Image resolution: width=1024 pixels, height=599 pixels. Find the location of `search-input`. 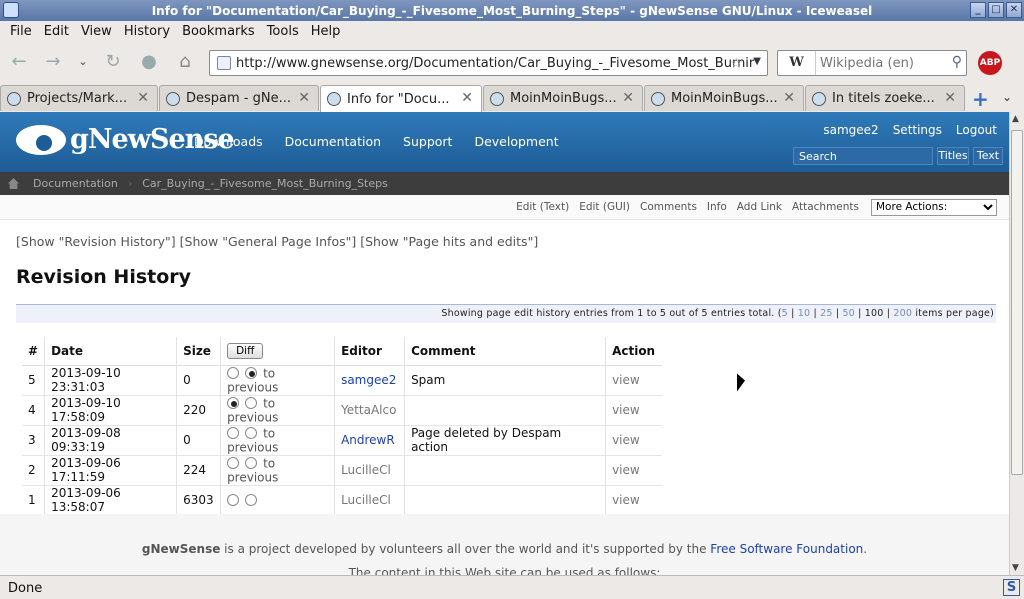

search-input is located at coordinates (876, 63).